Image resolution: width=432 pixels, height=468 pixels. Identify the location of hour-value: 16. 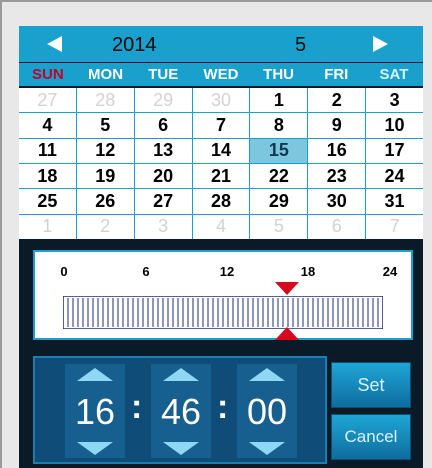
(95, 412).